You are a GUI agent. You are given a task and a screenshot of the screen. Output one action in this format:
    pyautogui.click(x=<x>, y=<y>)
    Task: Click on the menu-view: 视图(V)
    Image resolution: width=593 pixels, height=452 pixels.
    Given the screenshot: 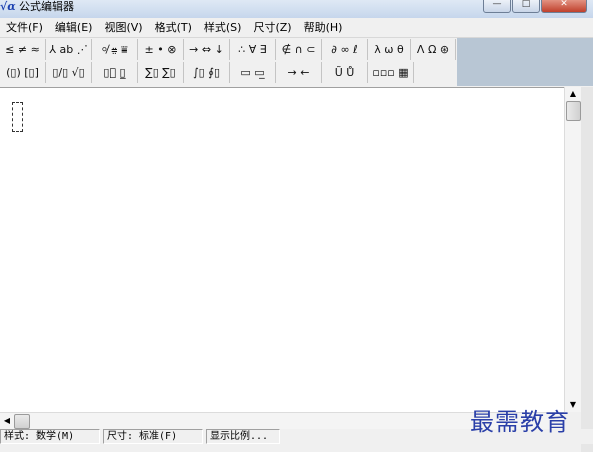 What is the action you would take?
    pyautogui.click(x=123, y=27)
    